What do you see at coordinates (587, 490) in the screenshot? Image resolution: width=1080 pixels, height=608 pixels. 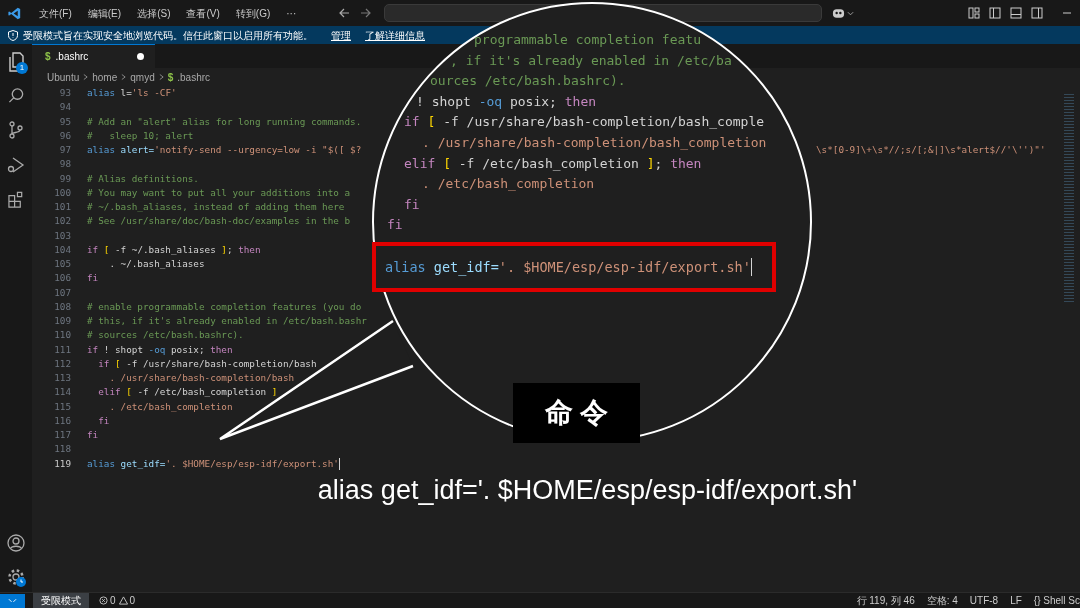 I see `subtitle-caption: alias get_idf='. $HOME/esp/esp-idf/export.sh'` at bounding box center [587, 490].